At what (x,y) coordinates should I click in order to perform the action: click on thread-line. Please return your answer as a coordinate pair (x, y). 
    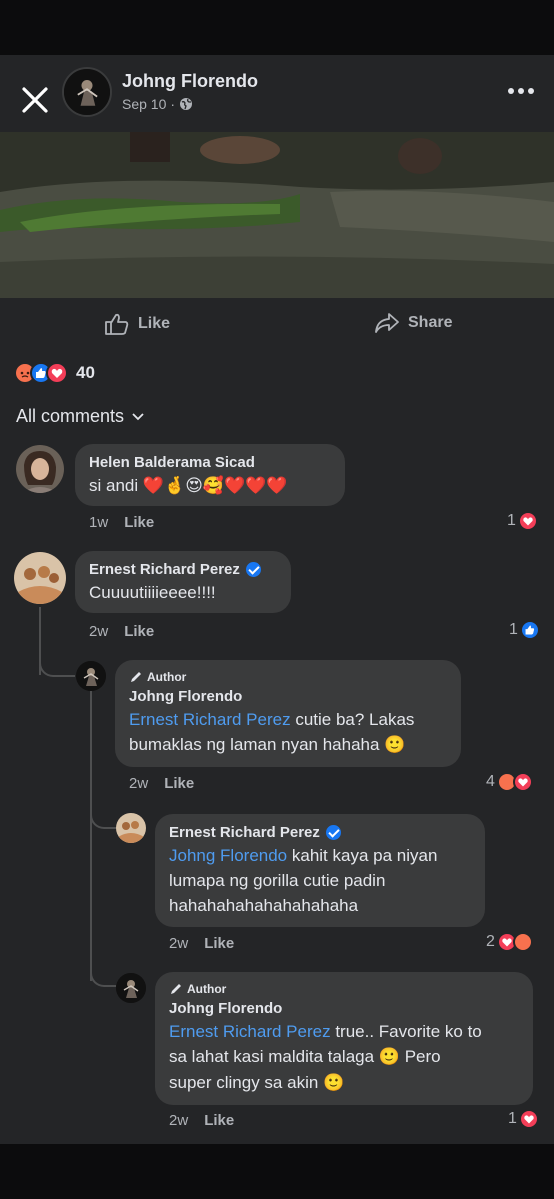
    Looking at the image, I should click on (91, 836).